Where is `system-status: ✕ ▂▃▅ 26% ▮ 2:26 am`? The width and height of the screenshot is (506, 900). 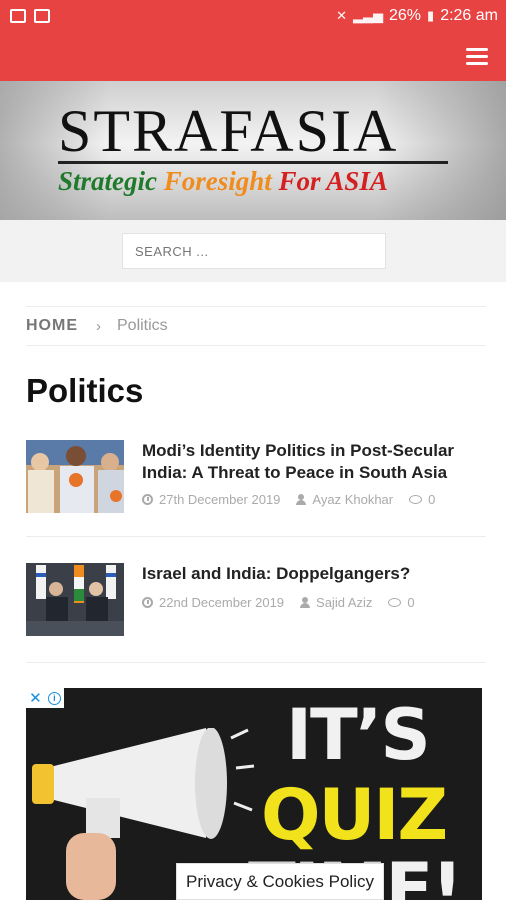 system-status: ✕ ▂▃▅ 26% ▮ 2:26 am is located at coordinates (417, 16).